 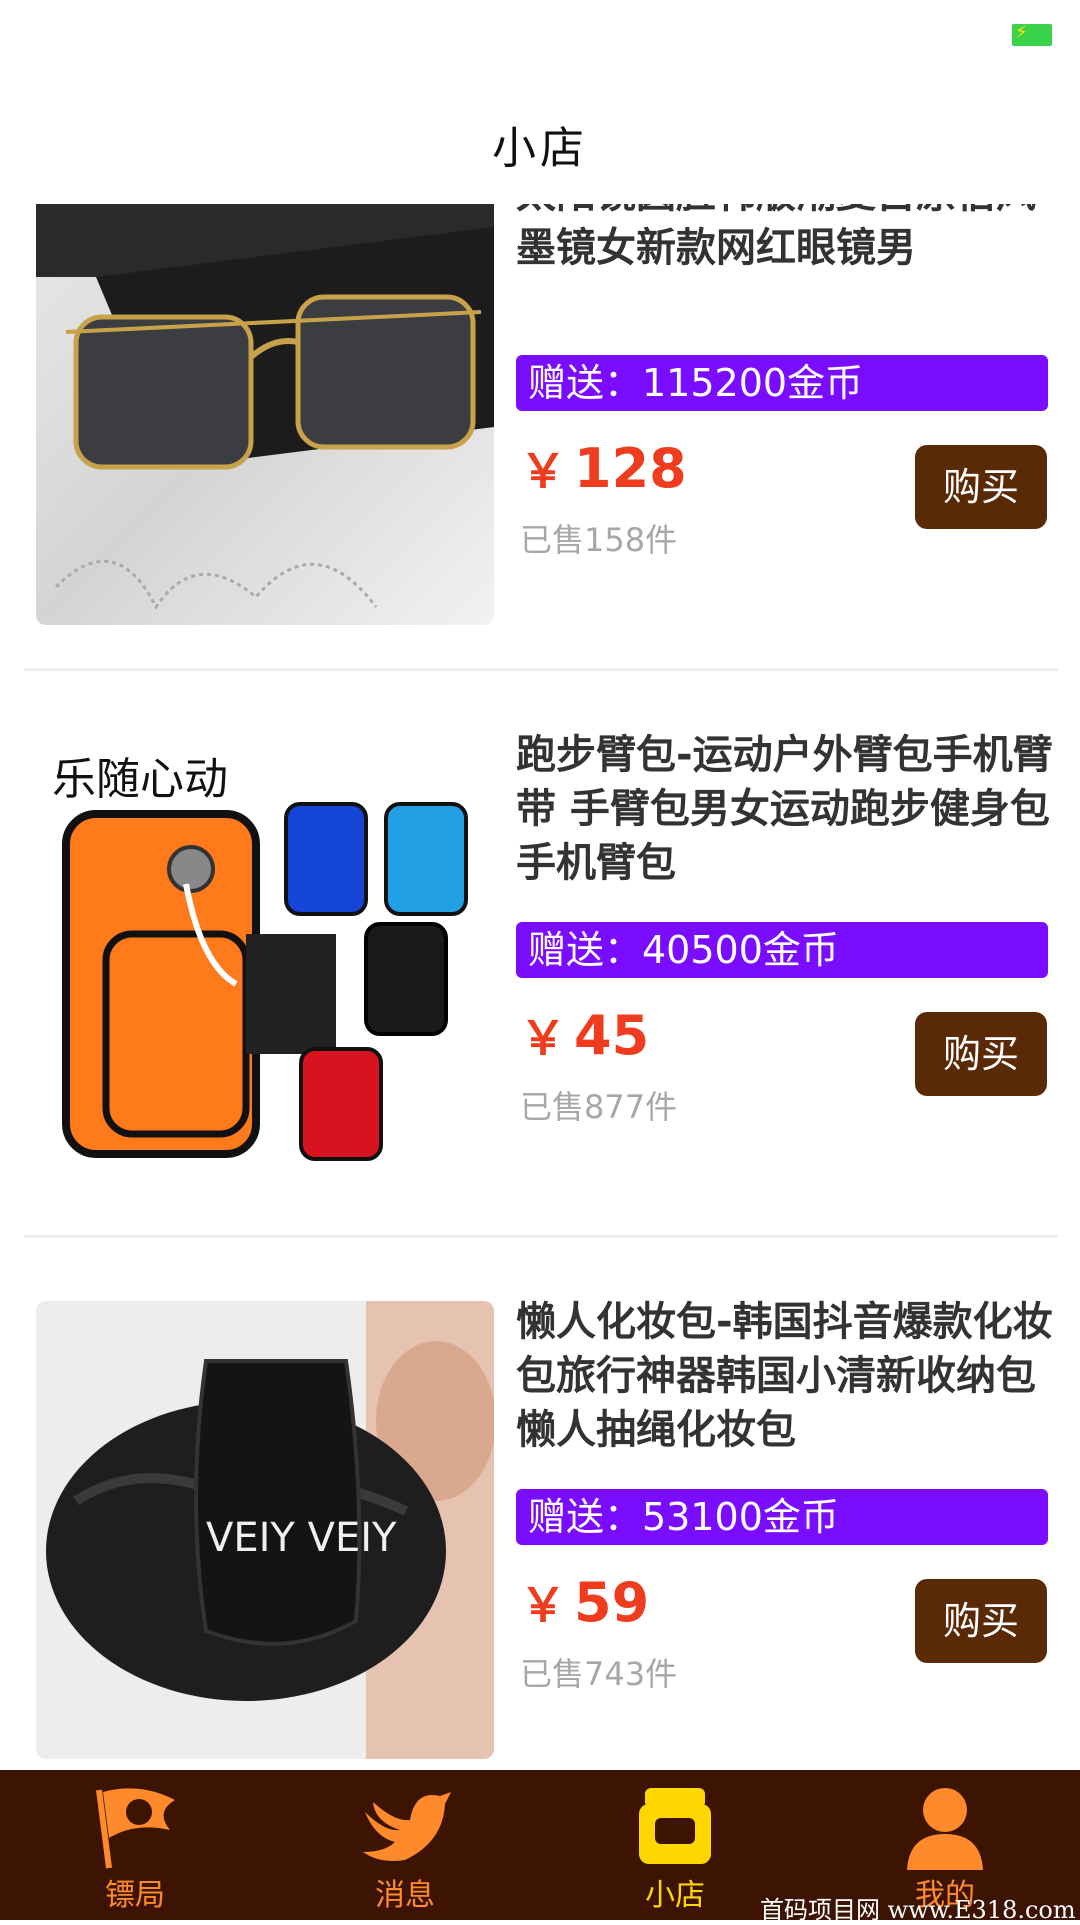 What do you see at coordinates (786, 239) in the screenshot?
I see `product-title: 太阳镜圆脸韩版潮复古原宿风墨镜女新款网红眼镜男` at bounding box center [786, 239].